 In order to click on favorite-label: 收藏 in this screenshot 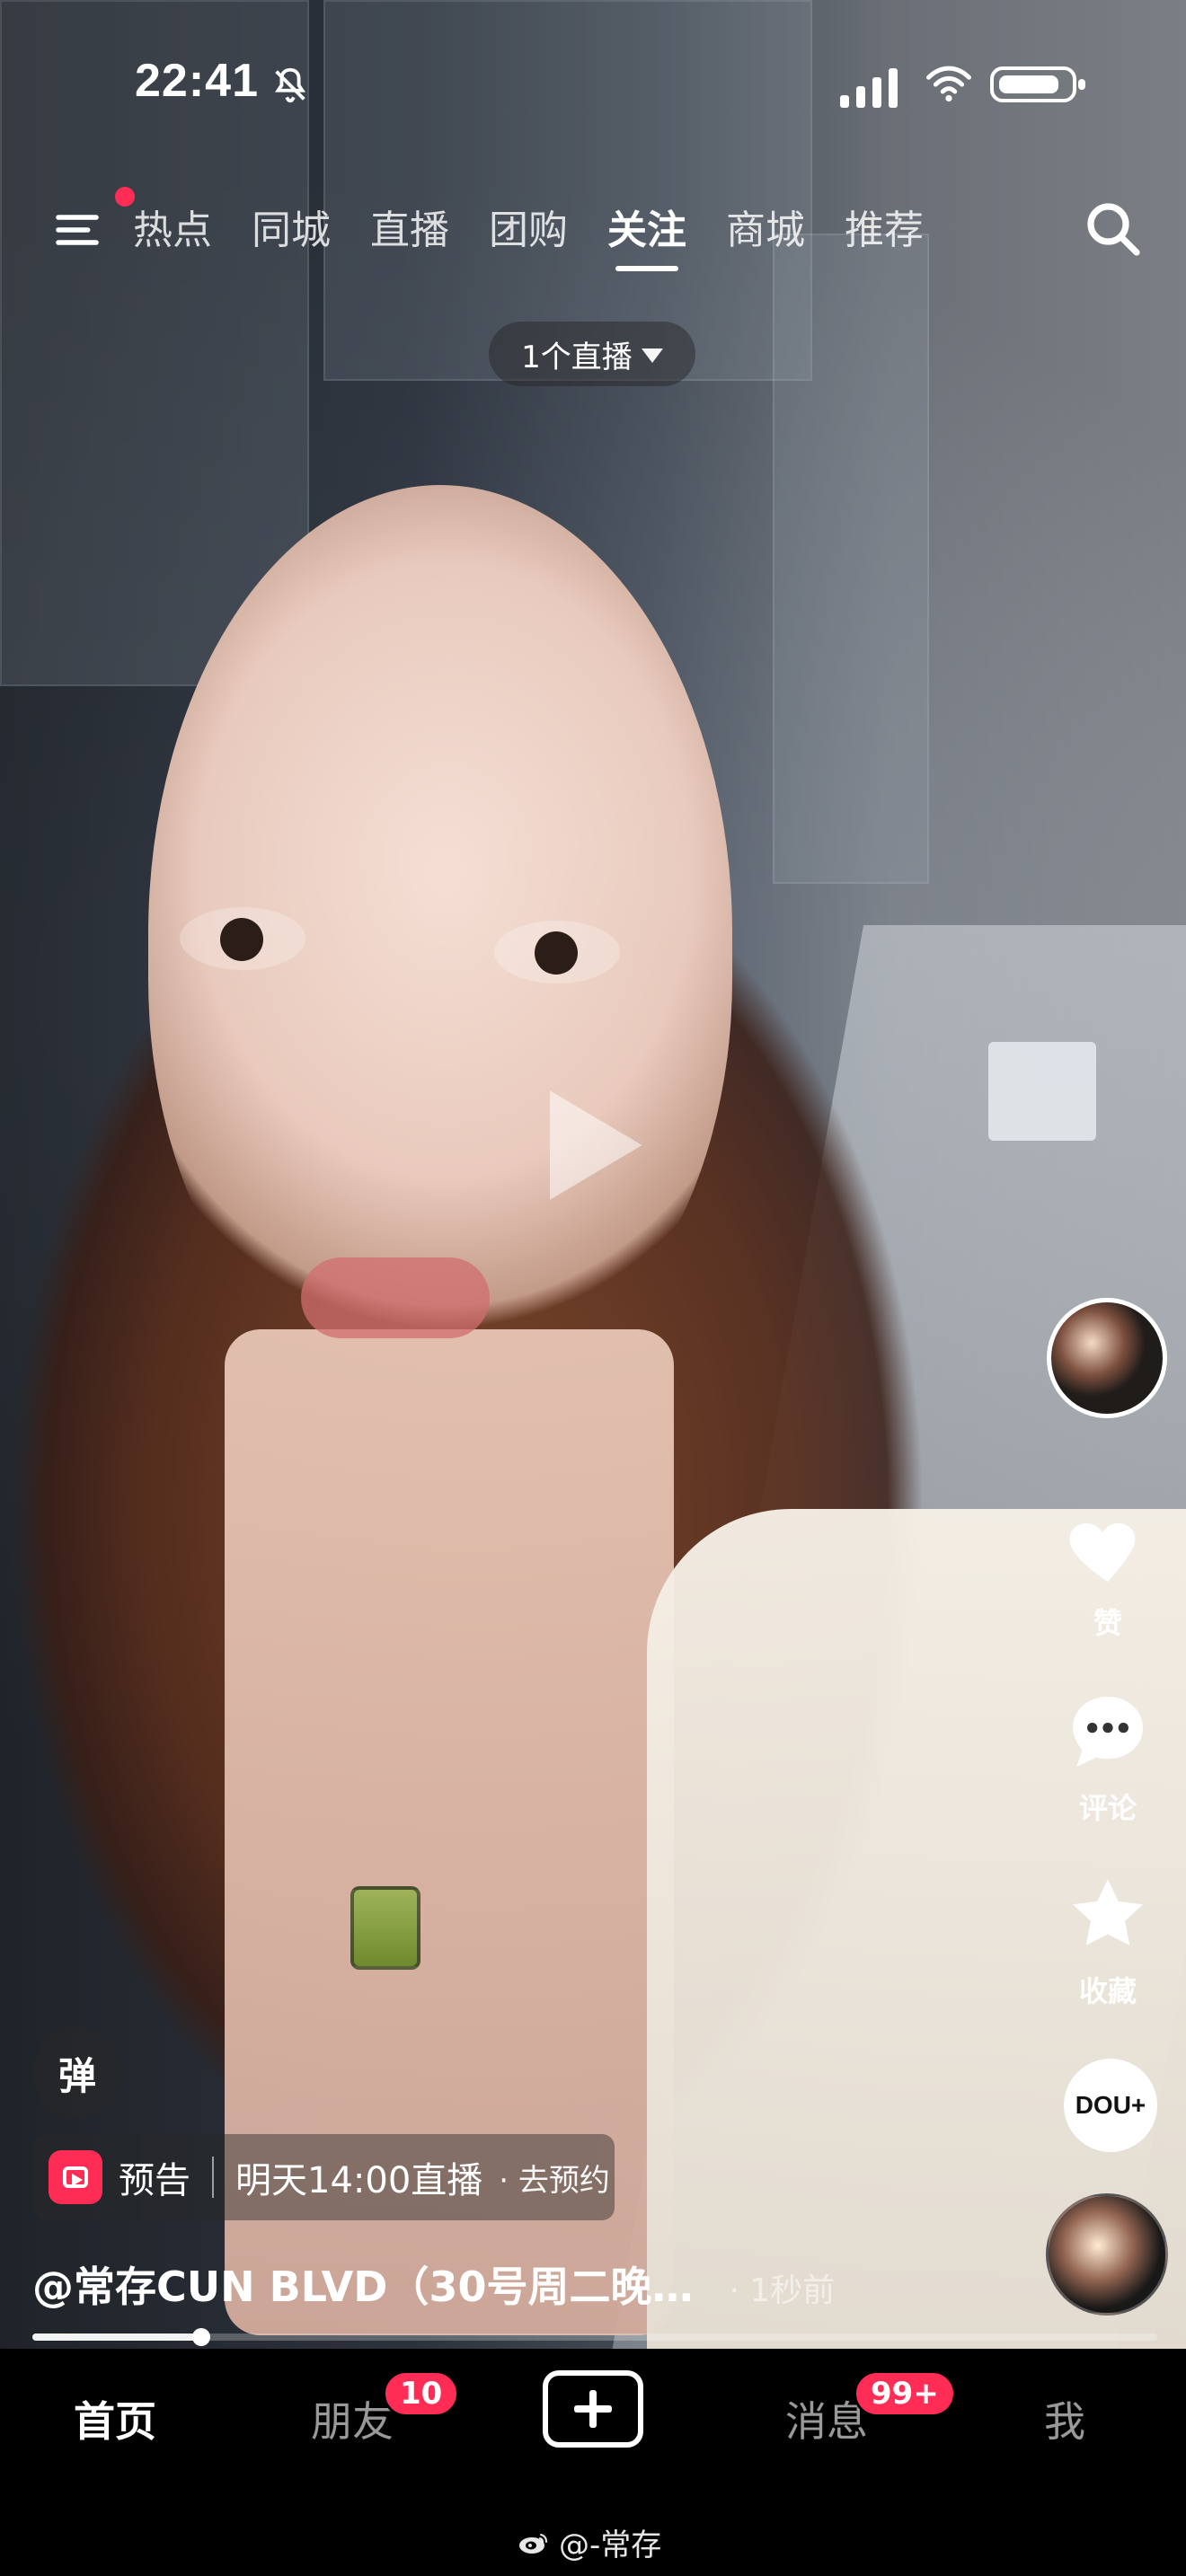, I will do `click(1107, 1991)`.